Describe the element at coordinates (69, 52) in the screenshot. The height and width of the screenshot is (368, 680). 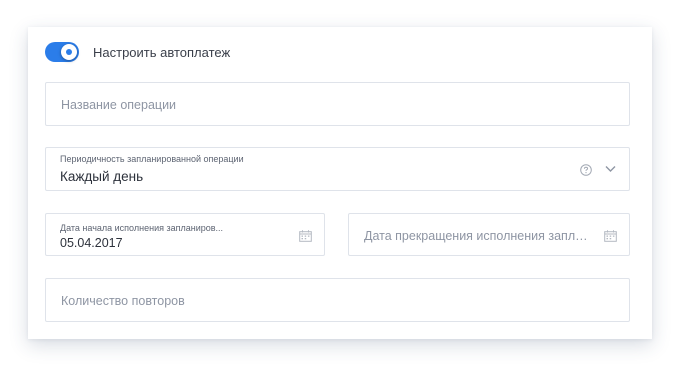
I see `toggle-knob` at that location.